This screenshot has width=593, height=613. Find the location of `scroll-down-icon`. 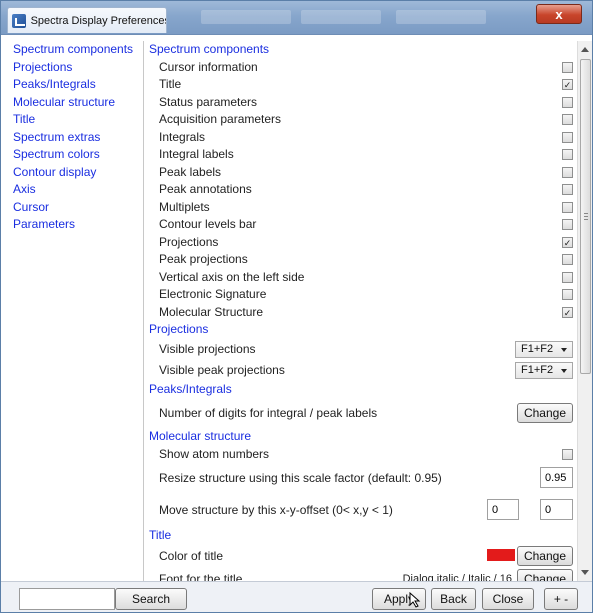

scroll-down-icon is located at coordinates (585, 572).